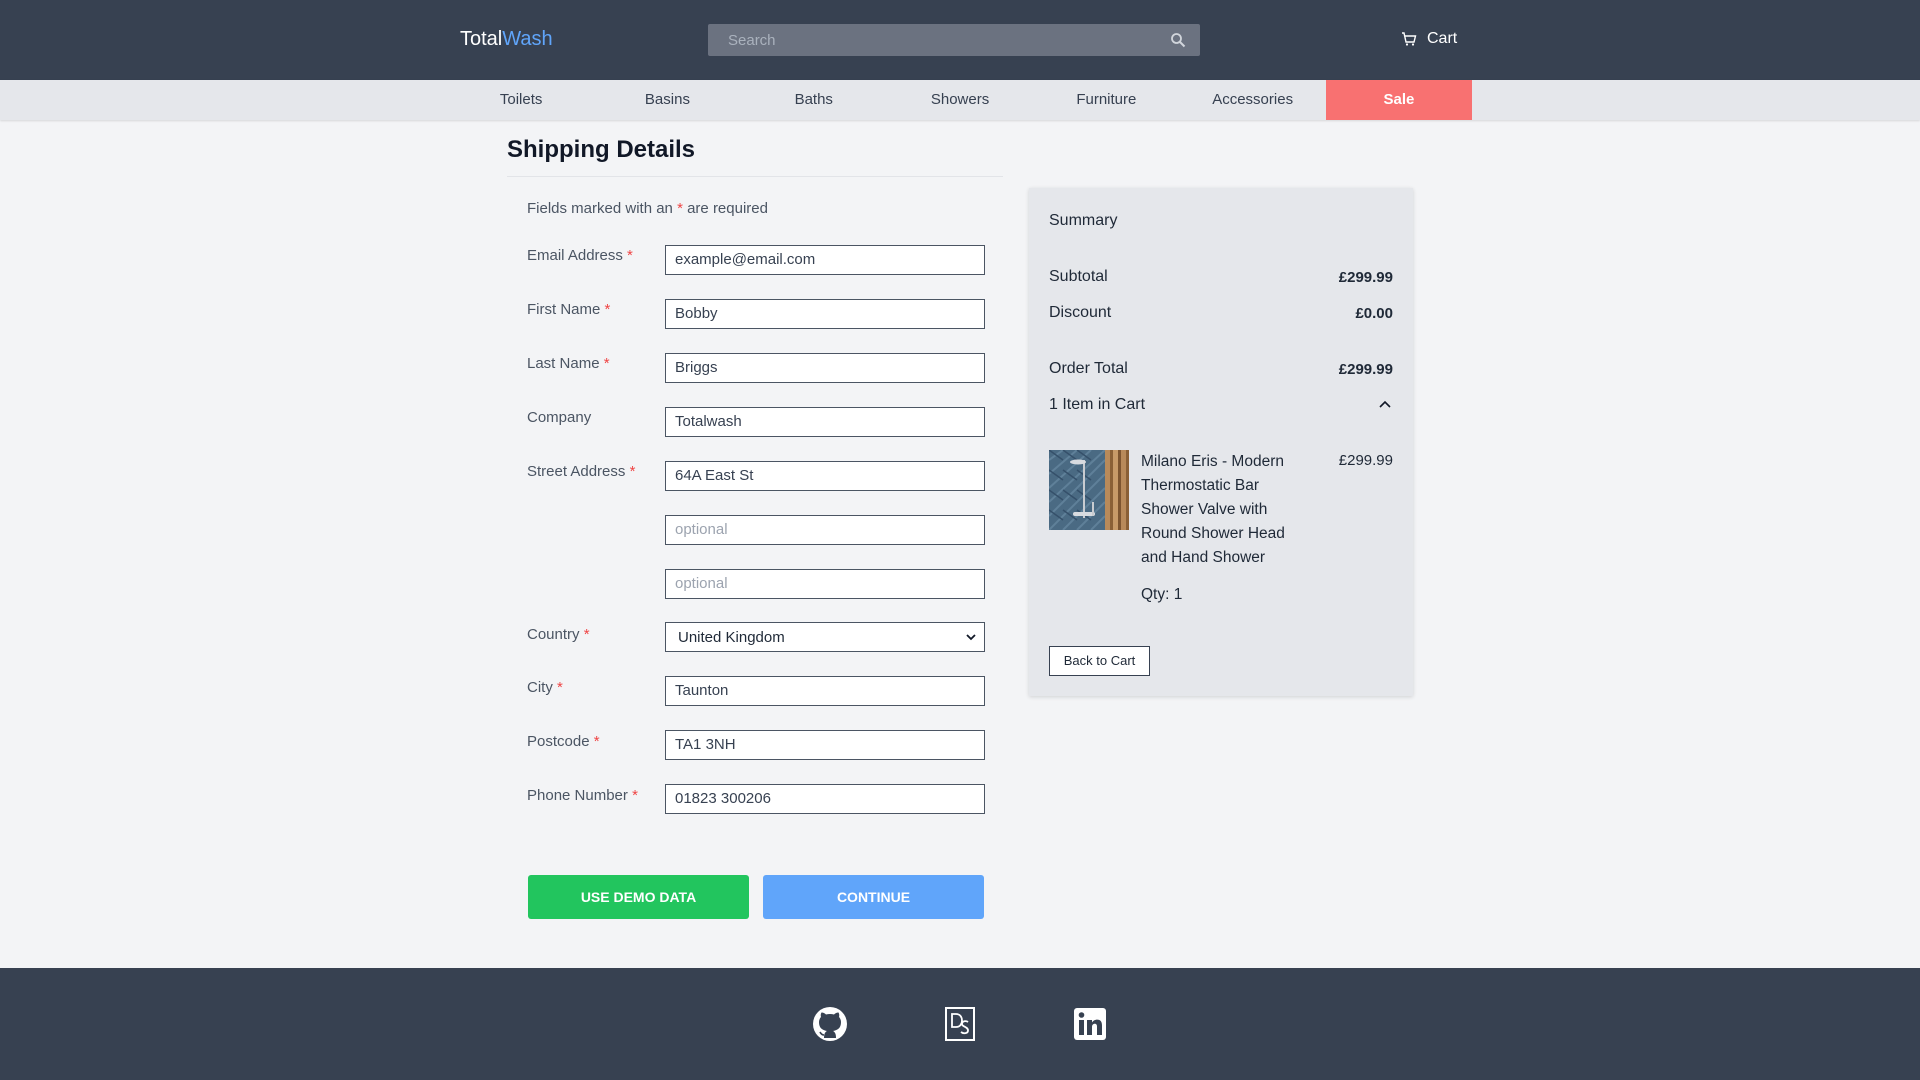 The image size is (1920, 1080). Describe the element at coordinates (731, 637) in the screenshot. I see `country-select-value: United Kingdom` at that location.